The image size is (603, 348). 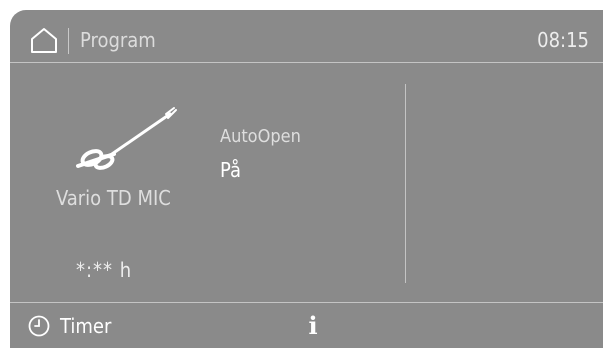 I want to click on clock-time: 08:15, so click(x=563, y=40).